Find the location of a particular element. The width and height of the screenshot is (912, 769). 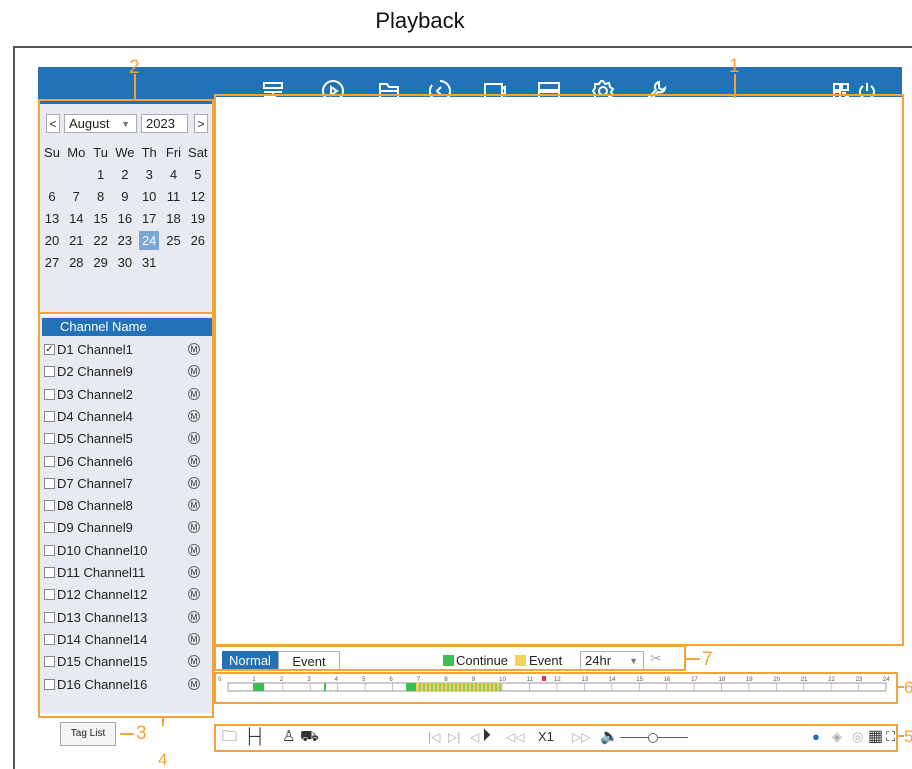

tag-list-button: Tag List is located at coordinates (88, 734).